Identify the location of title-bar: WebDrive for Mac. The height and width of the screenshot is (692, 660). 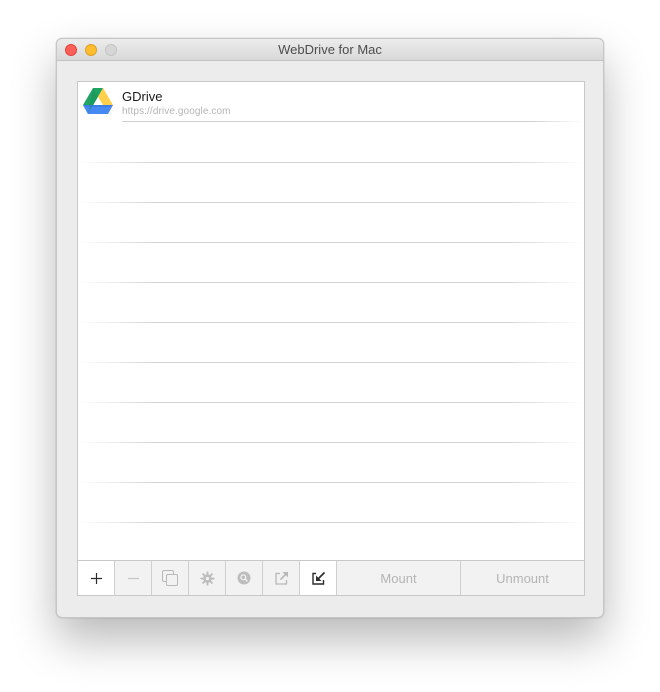
(330, 50).